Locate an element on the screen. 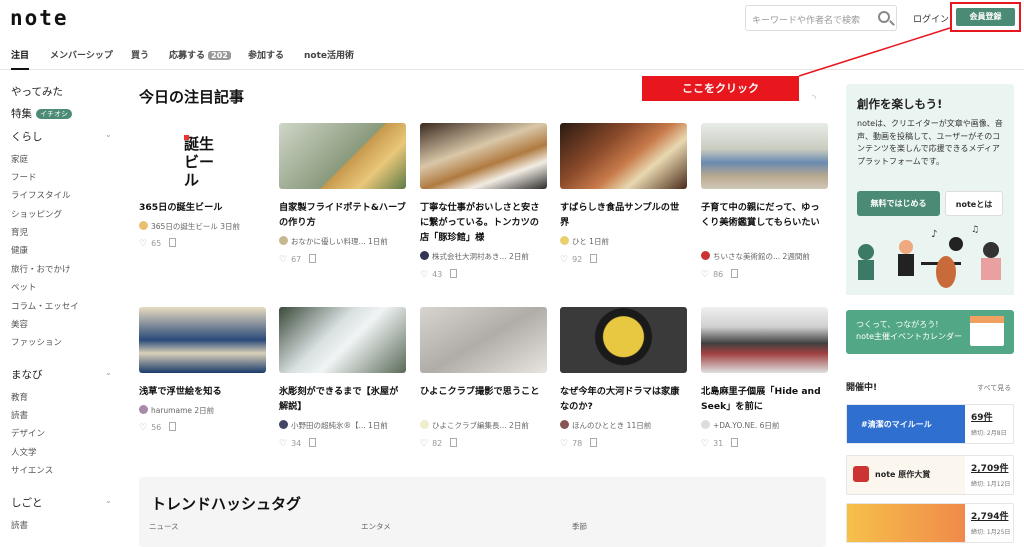 The image size is (1024, 547). sidebar-item-katei: 家庭 is located at coordinates (19, 159).